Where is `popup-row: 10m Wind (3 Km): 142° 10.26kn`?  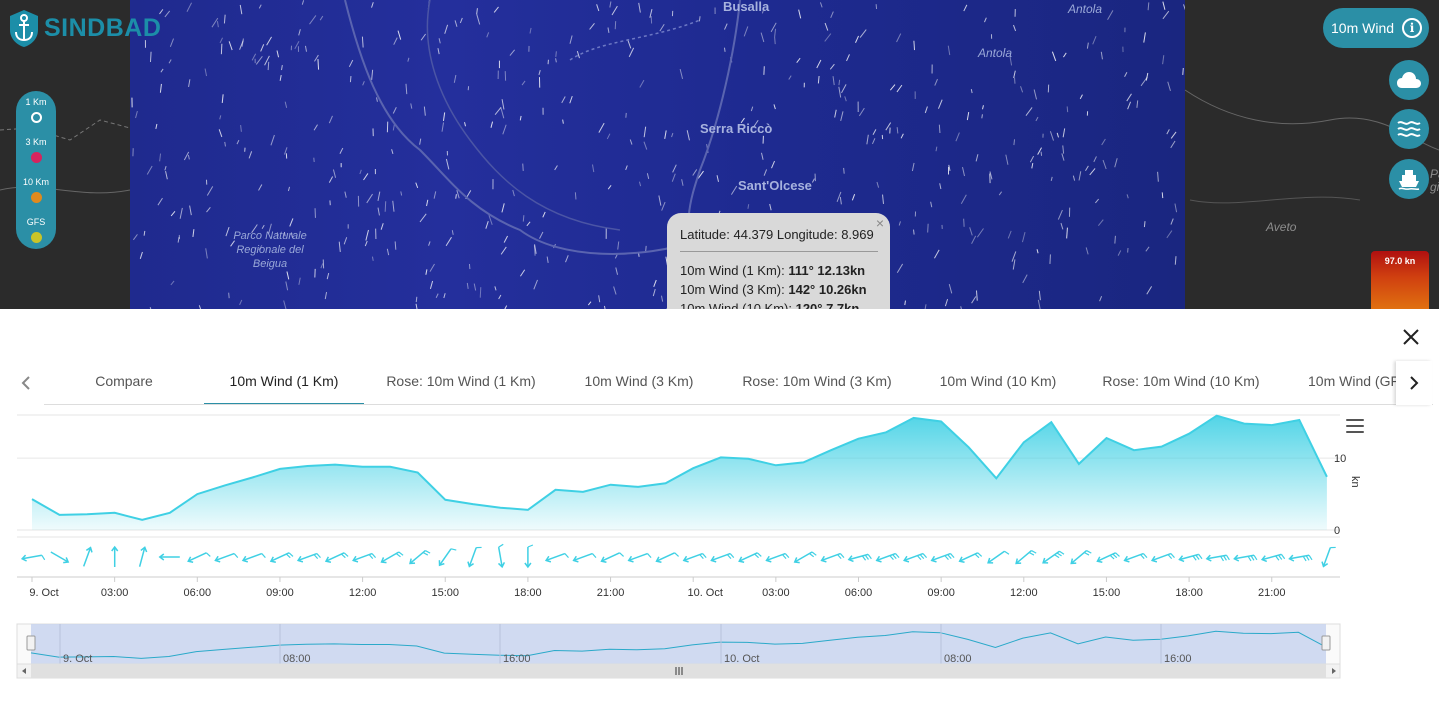 popup-row: 10m Wind (3 Km): 142° 10.26kn is located at coordinates (779, 289).